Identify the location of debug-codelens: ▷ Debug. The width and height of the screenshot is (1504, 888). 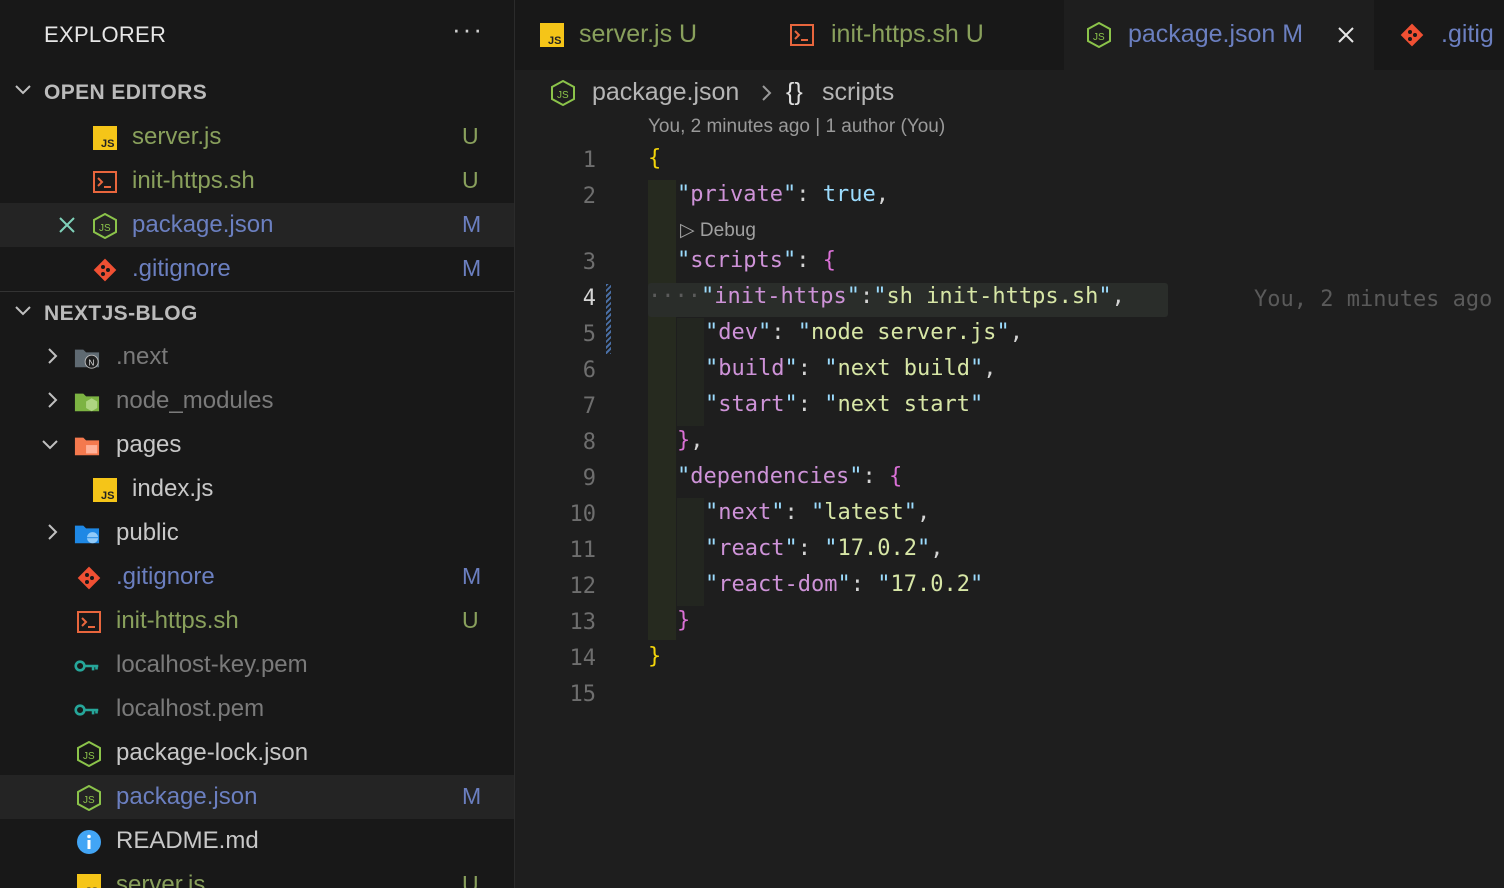
(718, 230).